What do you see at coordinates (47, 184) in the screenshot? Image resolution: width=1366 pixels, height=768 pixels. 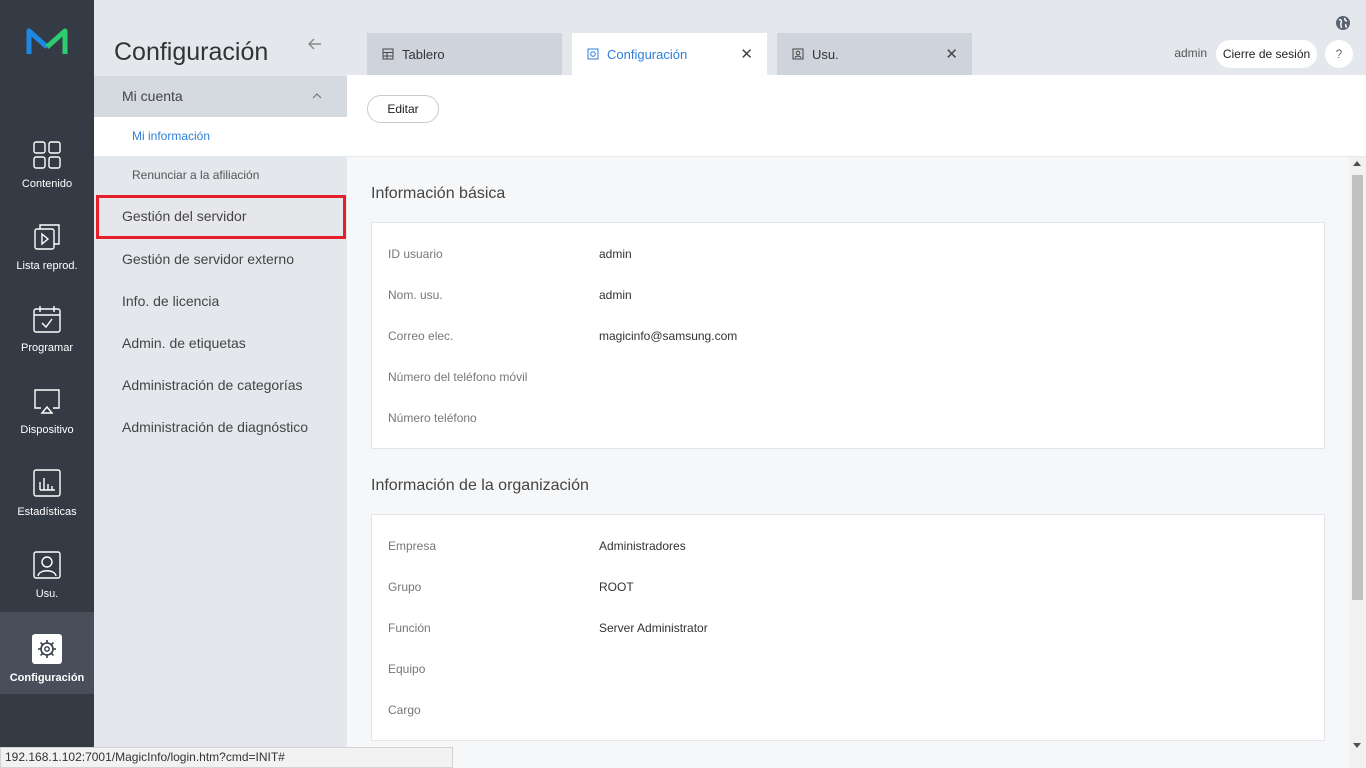 I see `rail-item-label: Contenido` at bounding box center [47, 184].